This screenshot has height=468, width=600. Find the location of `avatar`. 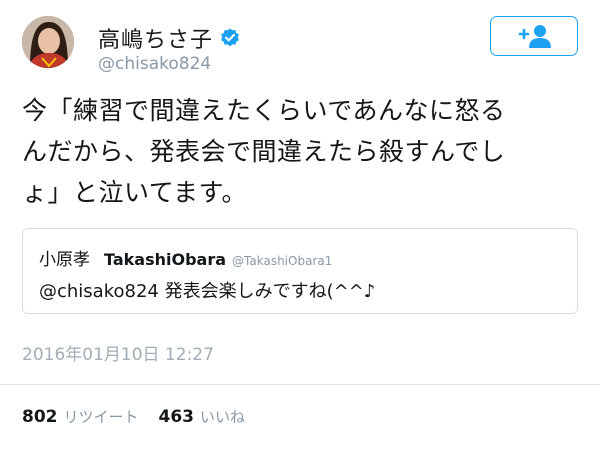

avatar is located at coordinates (48, 42).